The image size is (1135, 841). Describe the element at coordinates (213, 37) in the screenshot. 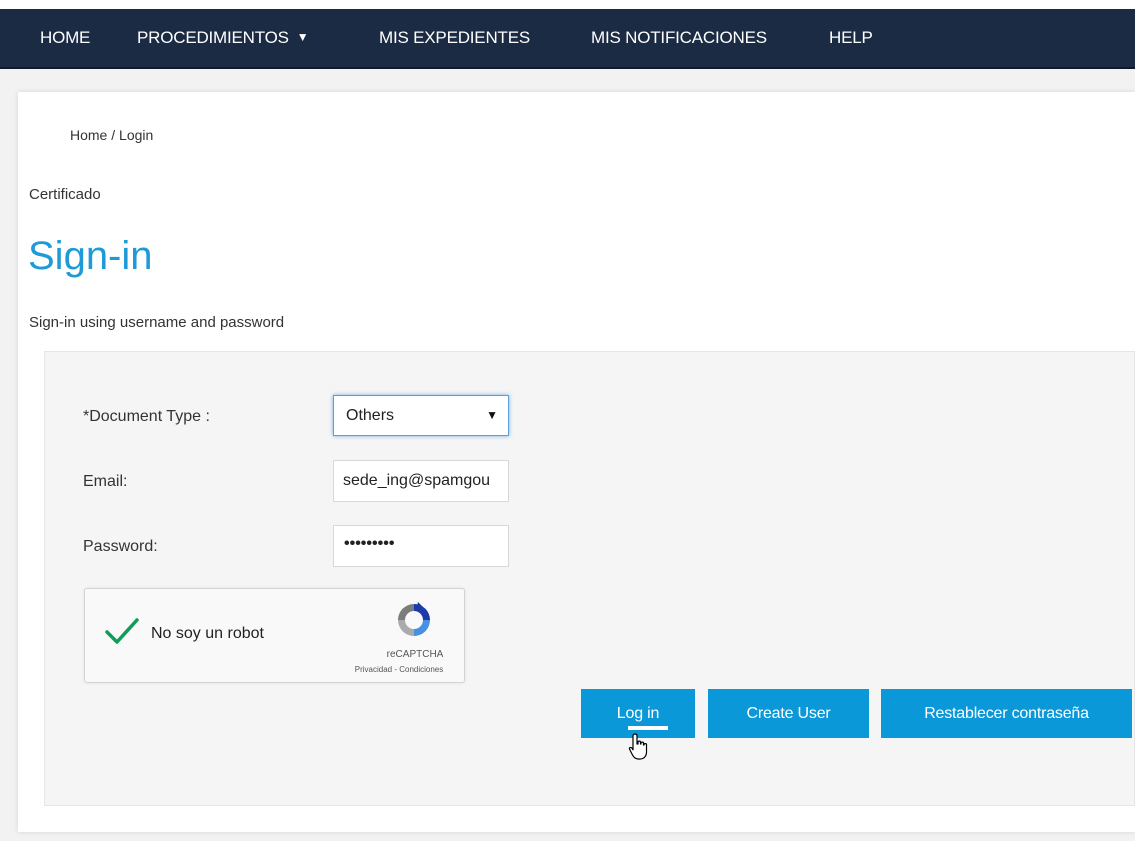

I see `nav-procedimientos-label: PROCEDIMIENTOS` at that location.